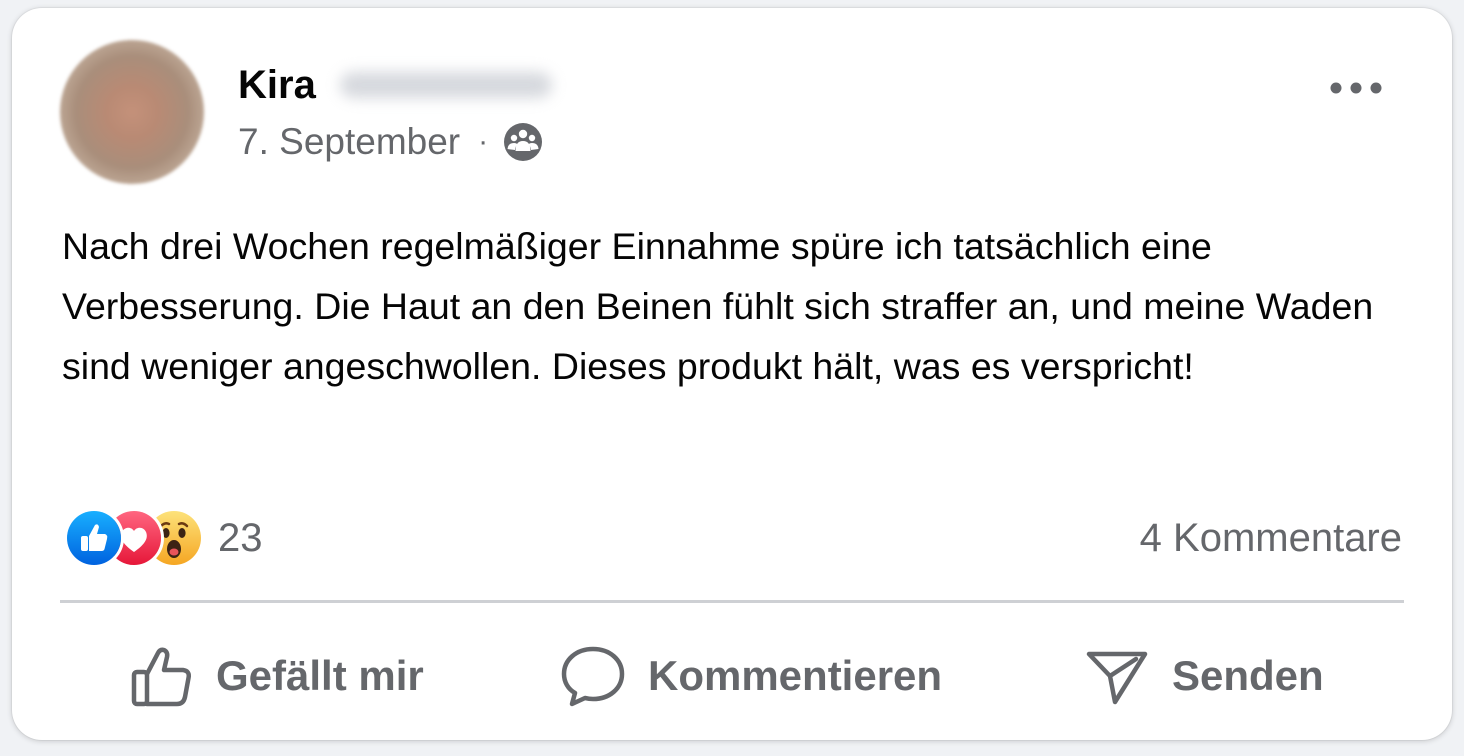  What do you see at coordinates (349, 142) in the screenshot?
I see `post-date: 7. September` at bounding box center [349, 142].